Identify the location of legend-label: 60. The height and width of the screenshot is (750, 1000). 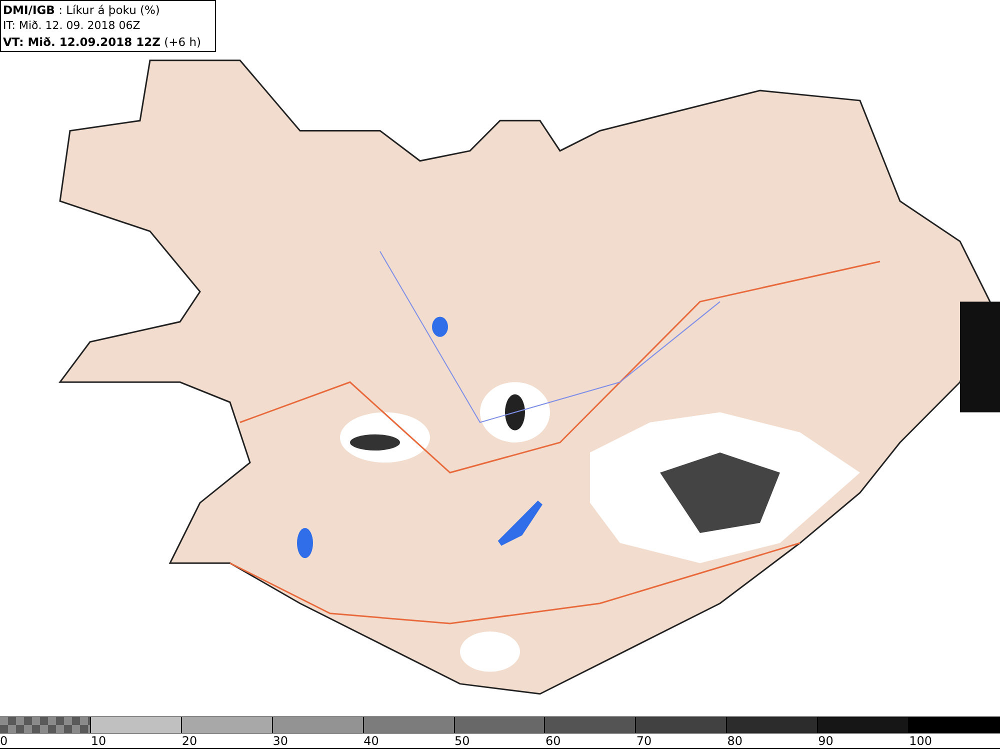
(553, 741).